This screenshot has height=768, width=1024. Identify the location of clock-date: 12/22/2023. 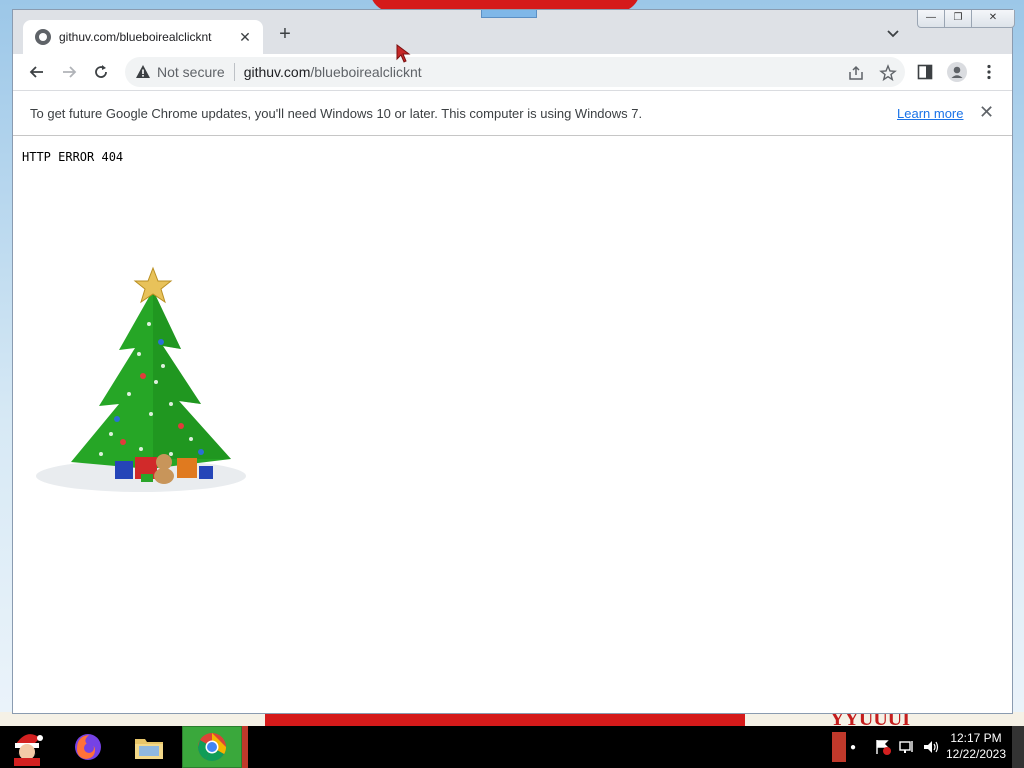
(976, 754).